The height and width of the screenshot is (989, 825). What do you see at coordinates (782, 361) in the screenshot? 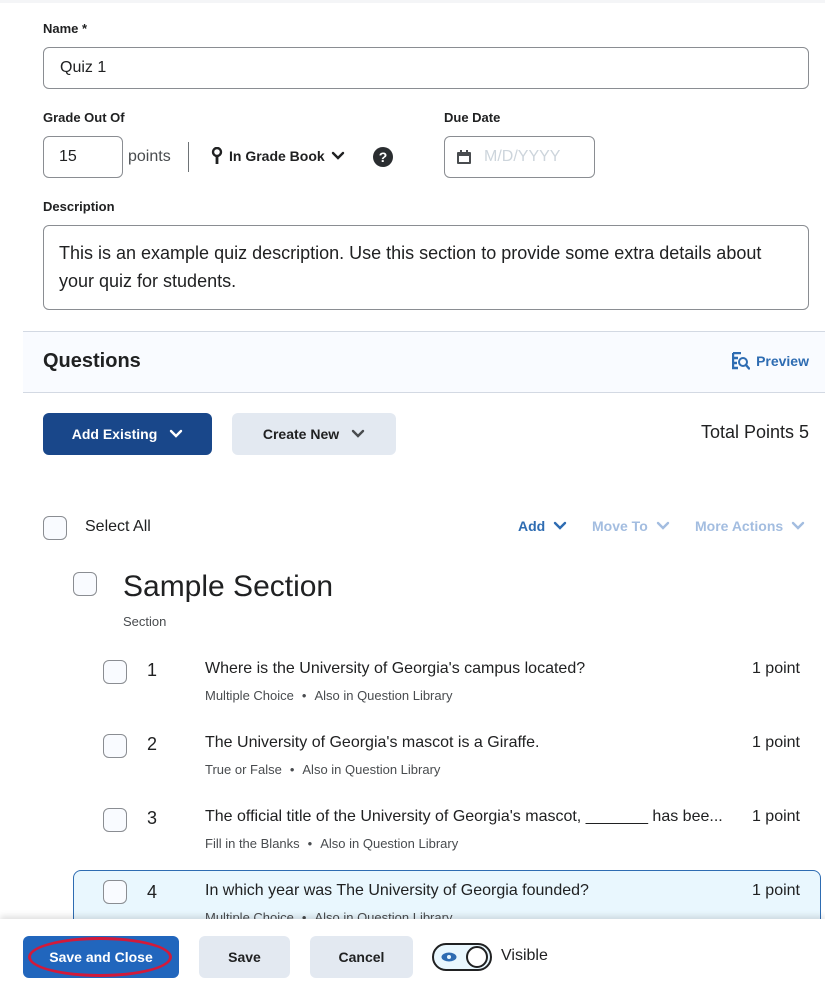
I see `preview-label: Preview` at bounding box center [782, 361].